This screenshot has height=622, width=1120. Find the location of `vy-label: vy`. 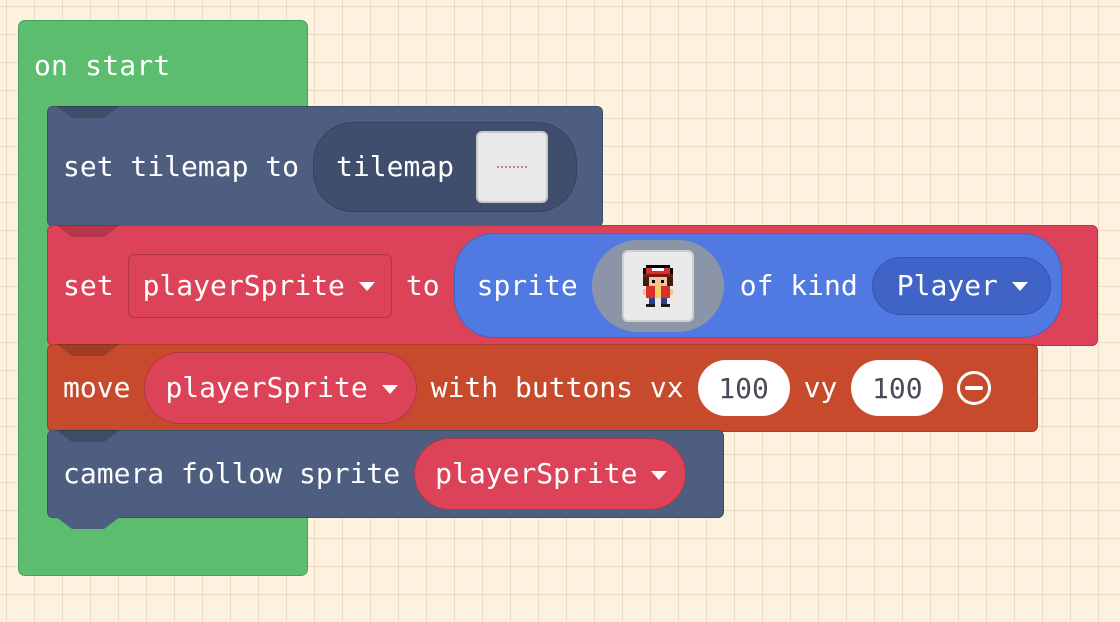

vy-label: vy is located at coordinates (820, 387).